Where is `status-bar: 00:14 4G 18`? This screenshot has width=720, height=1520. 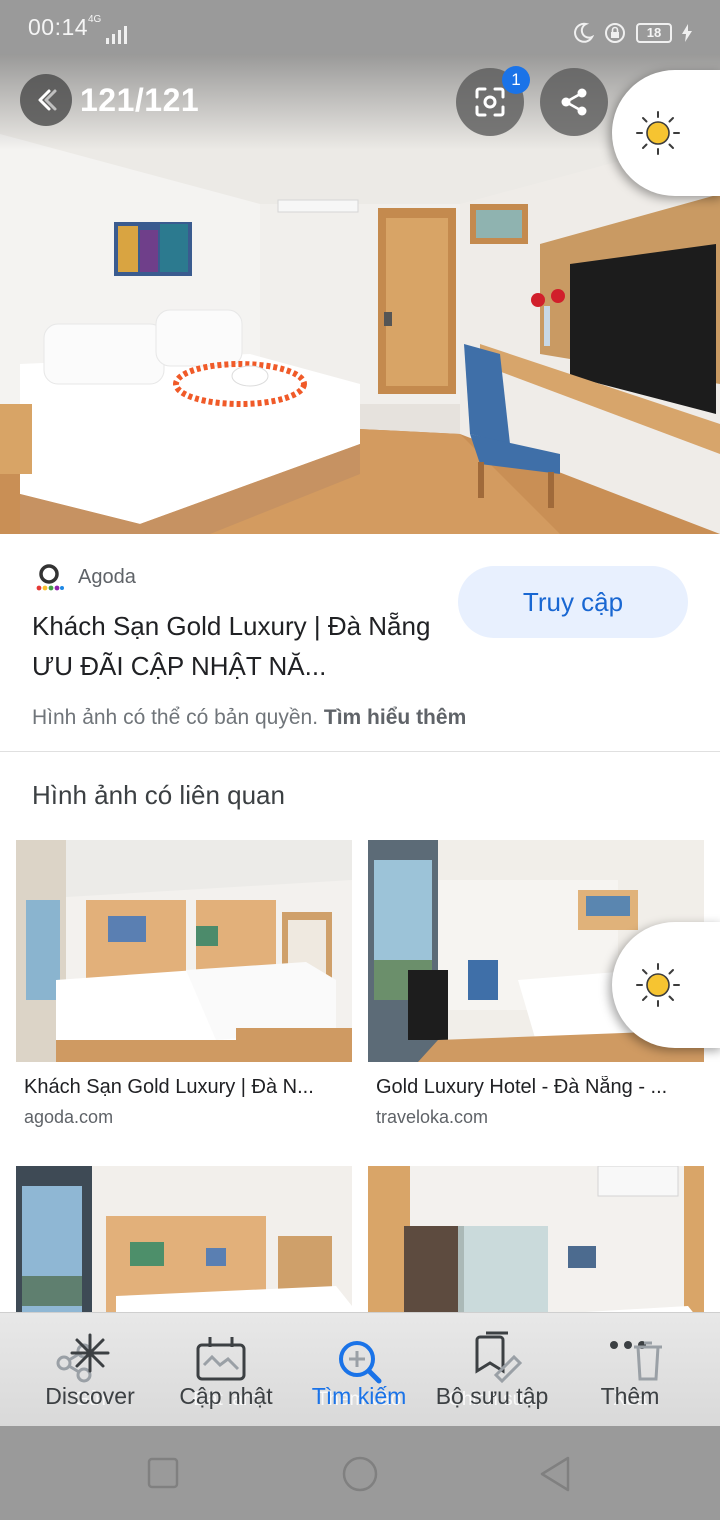 status-bar: 00:14 4G 18 is located at coordinates (360, 27).